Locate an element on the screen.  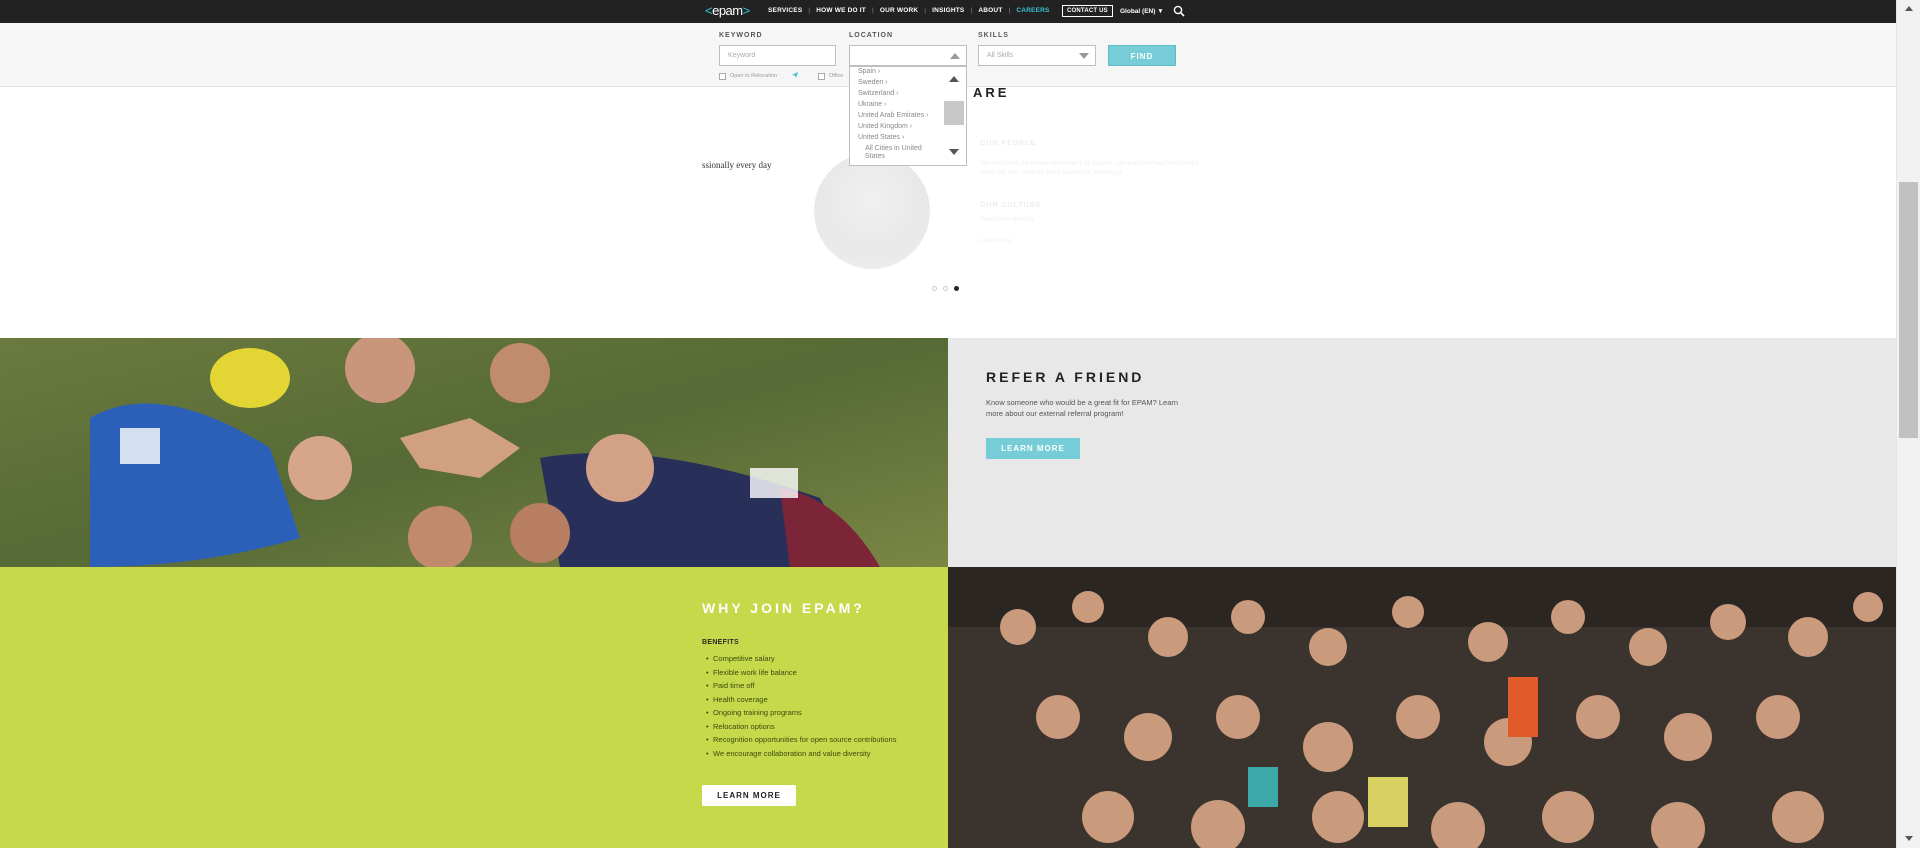
list-item: Health coverage is located at coordinates (806, 699).